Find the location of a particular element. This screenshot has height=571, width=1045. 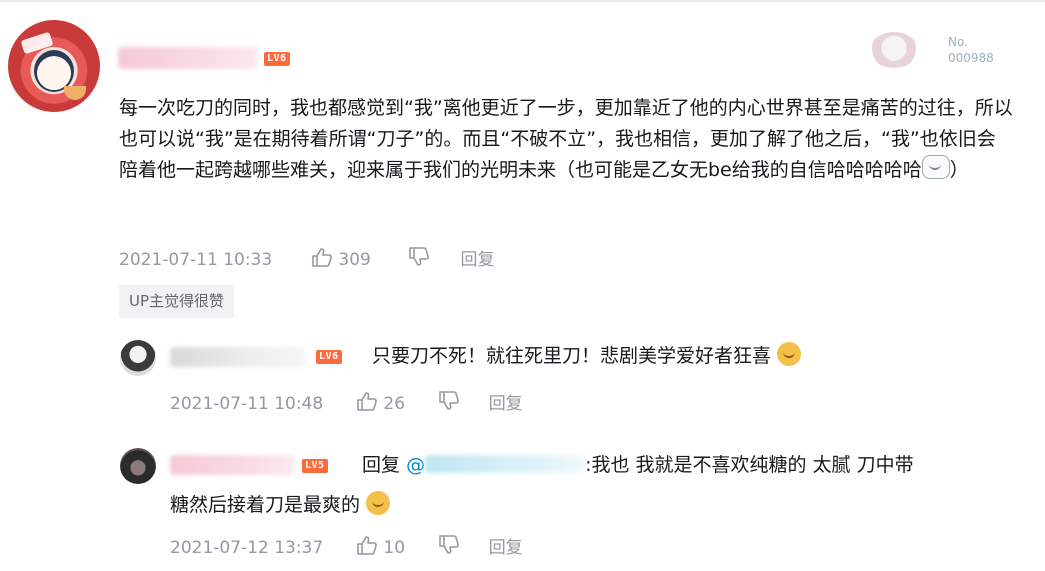

up-liked-tag: UP主觉得很赞 is located at coordinates (177, 301).